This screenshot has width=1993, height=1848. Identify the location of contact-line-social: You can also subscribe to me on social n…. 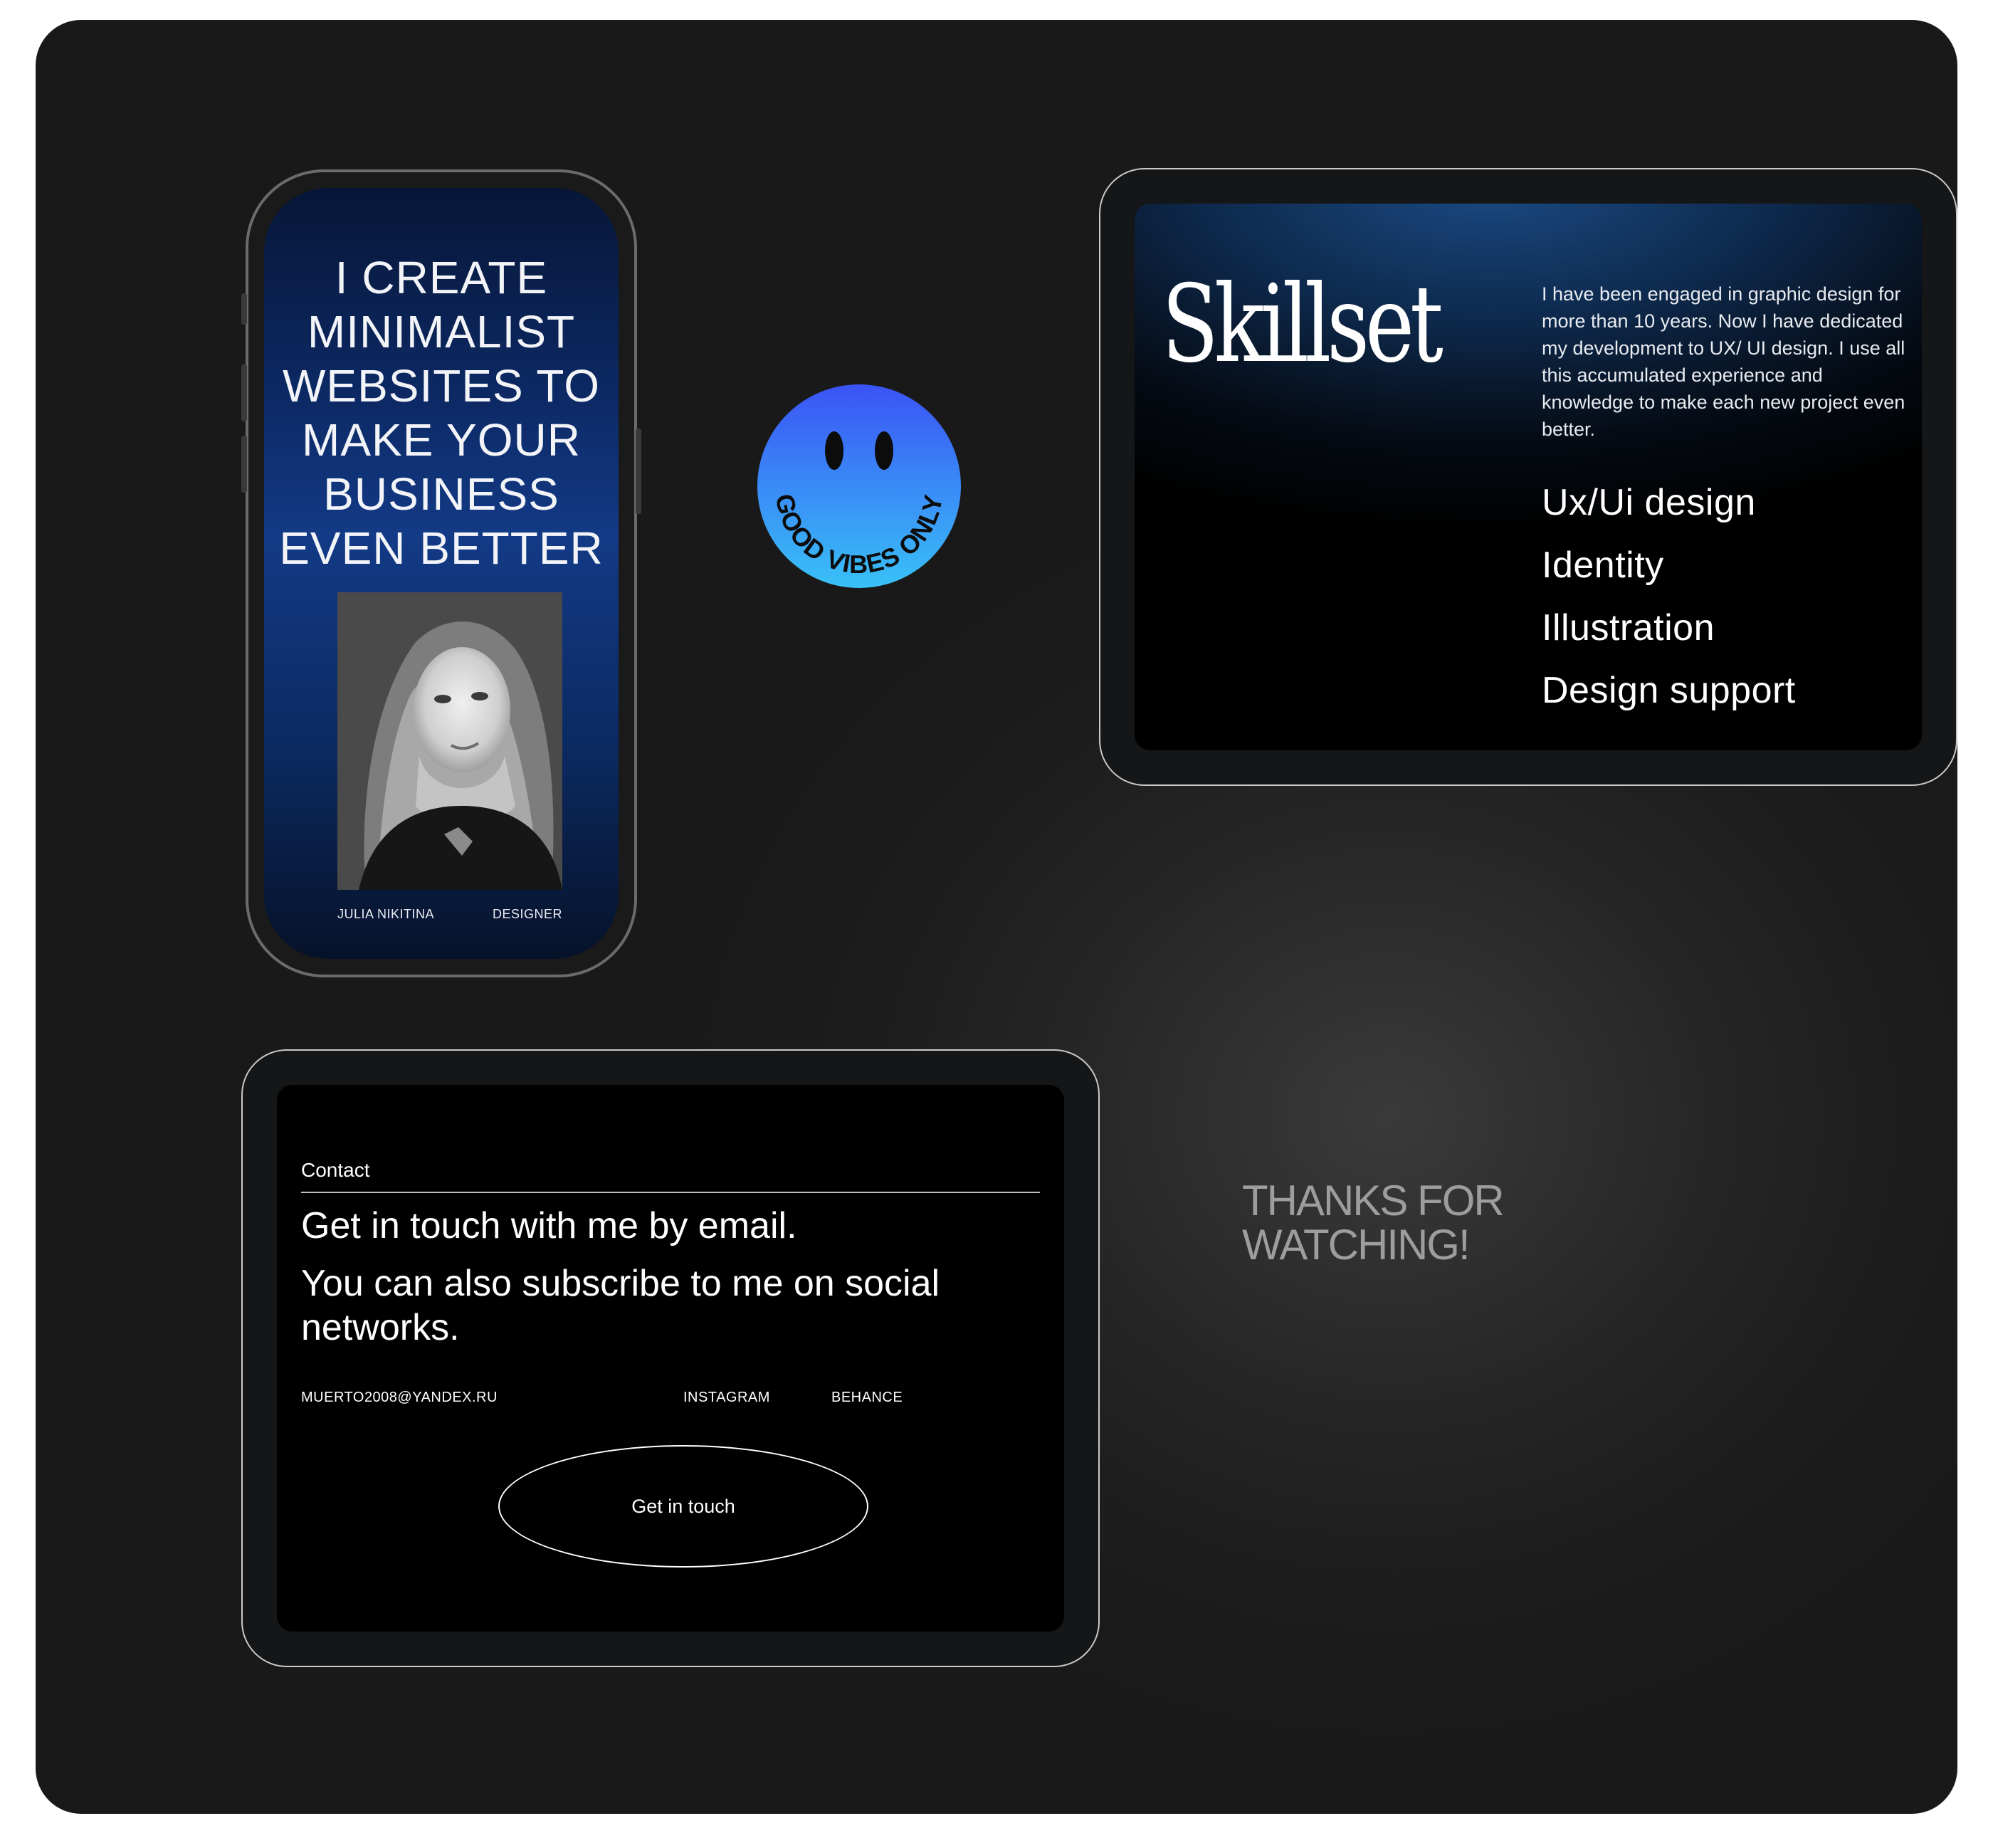
(620, 1305).